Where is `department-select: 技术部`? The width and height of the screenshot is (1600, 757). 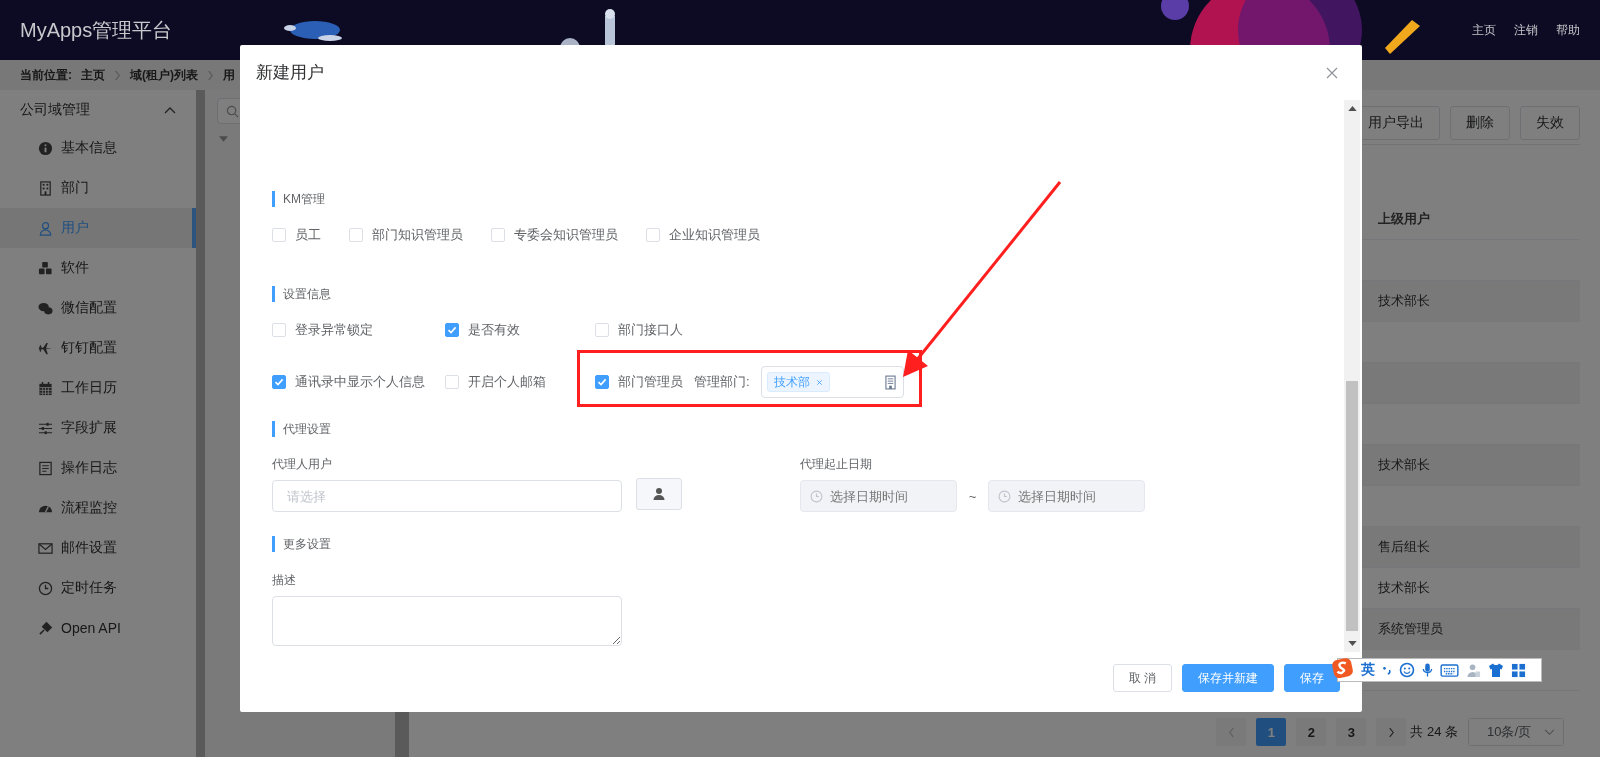
department-select: 技术部 is located at coordinates (832, 382).